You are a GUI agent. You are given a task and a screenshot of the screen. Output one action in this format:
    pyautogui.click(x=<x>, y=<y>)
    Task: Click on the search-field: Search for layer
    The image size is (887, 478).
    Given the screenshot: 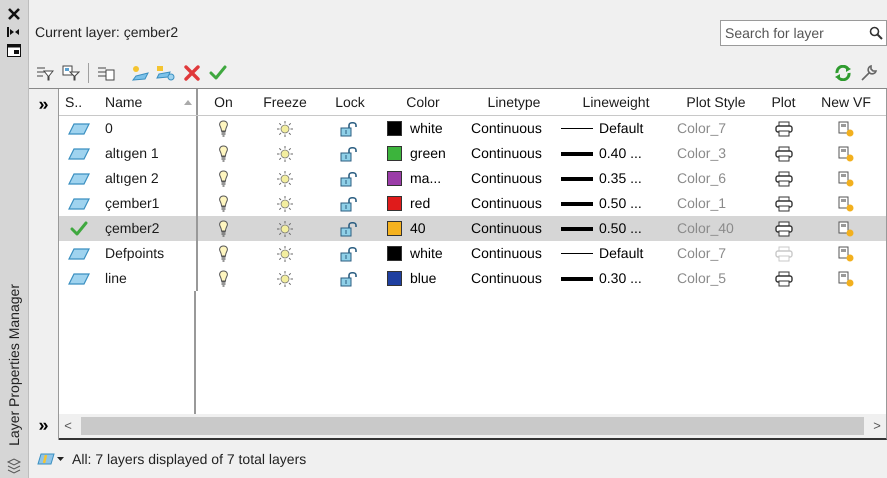 What is the action you would take?
    pyautogui.click(x=803, y=33)
    